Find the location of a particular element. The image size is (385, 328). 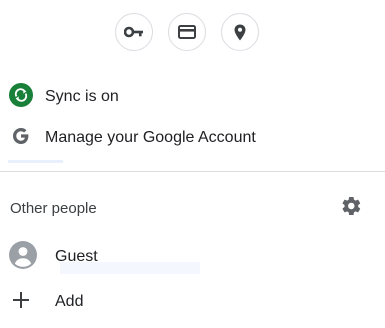

background-artifact is located at coordinates (35, 161).